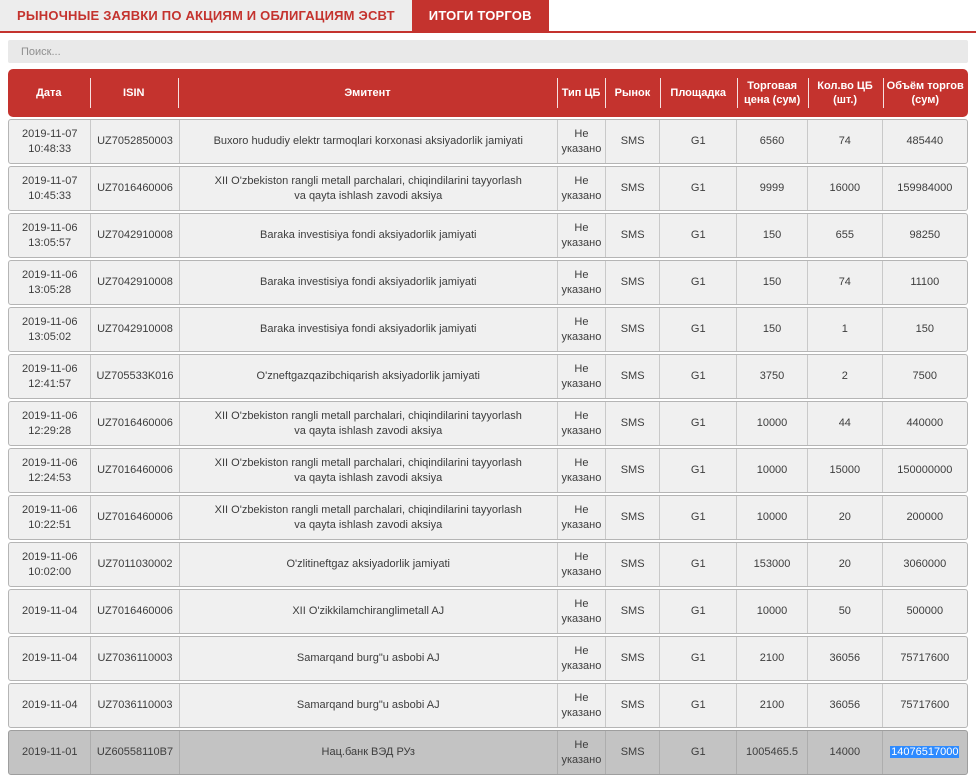  Describe the element at coordinates (844, 564) in the screenshot. I see `cell-qty: 20` at that location.